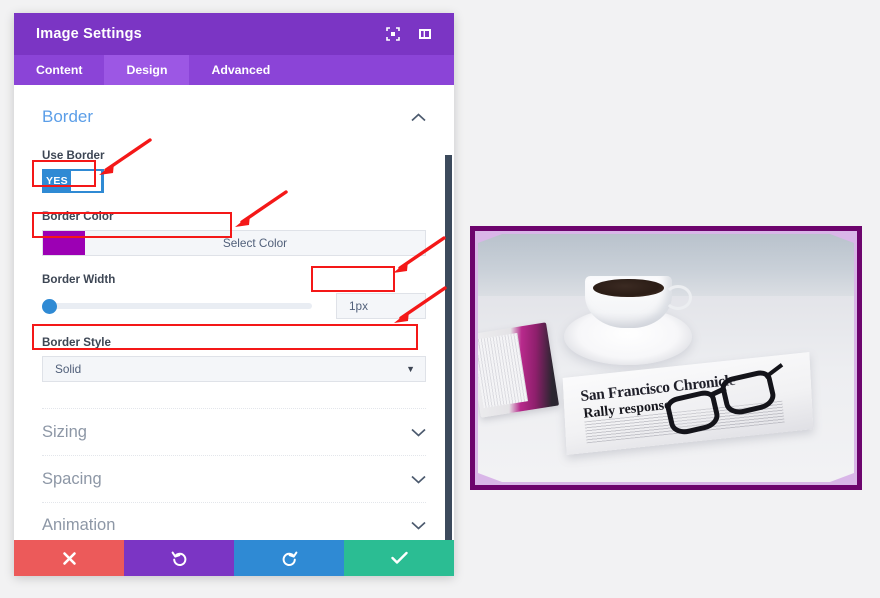  Describe the element at coordinates (628, 288) in the screenshot. I see `photo-coffee-liquid` at that location.